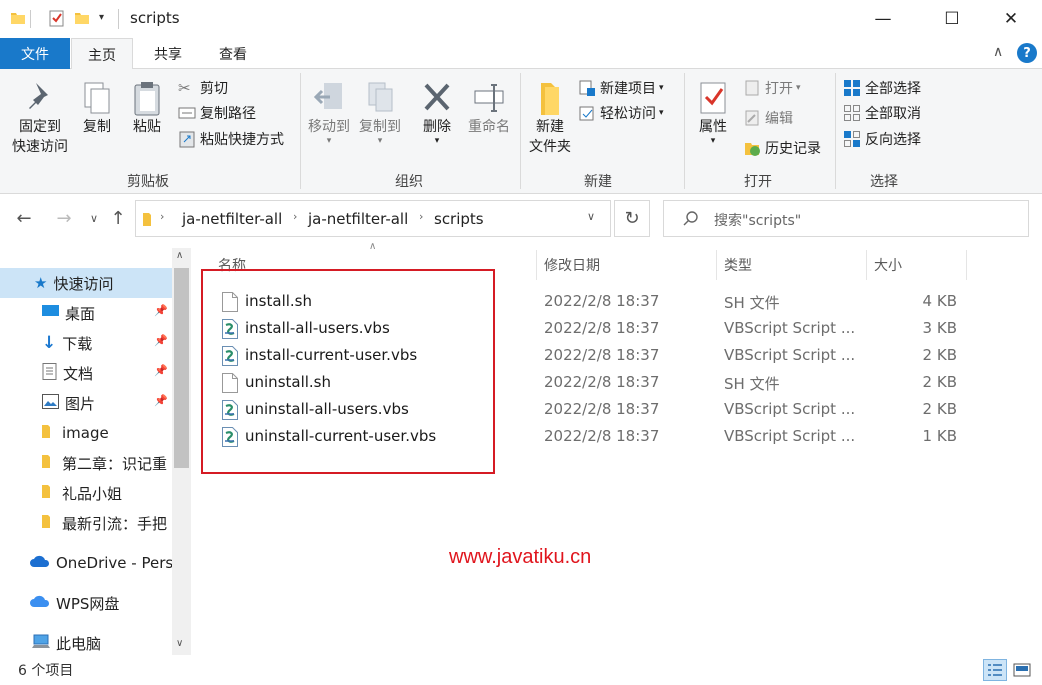 This screenshot has height=685, width=1042. I want to click on sidebar-item-wps-drive: WPS网盘, so click(86, 603).